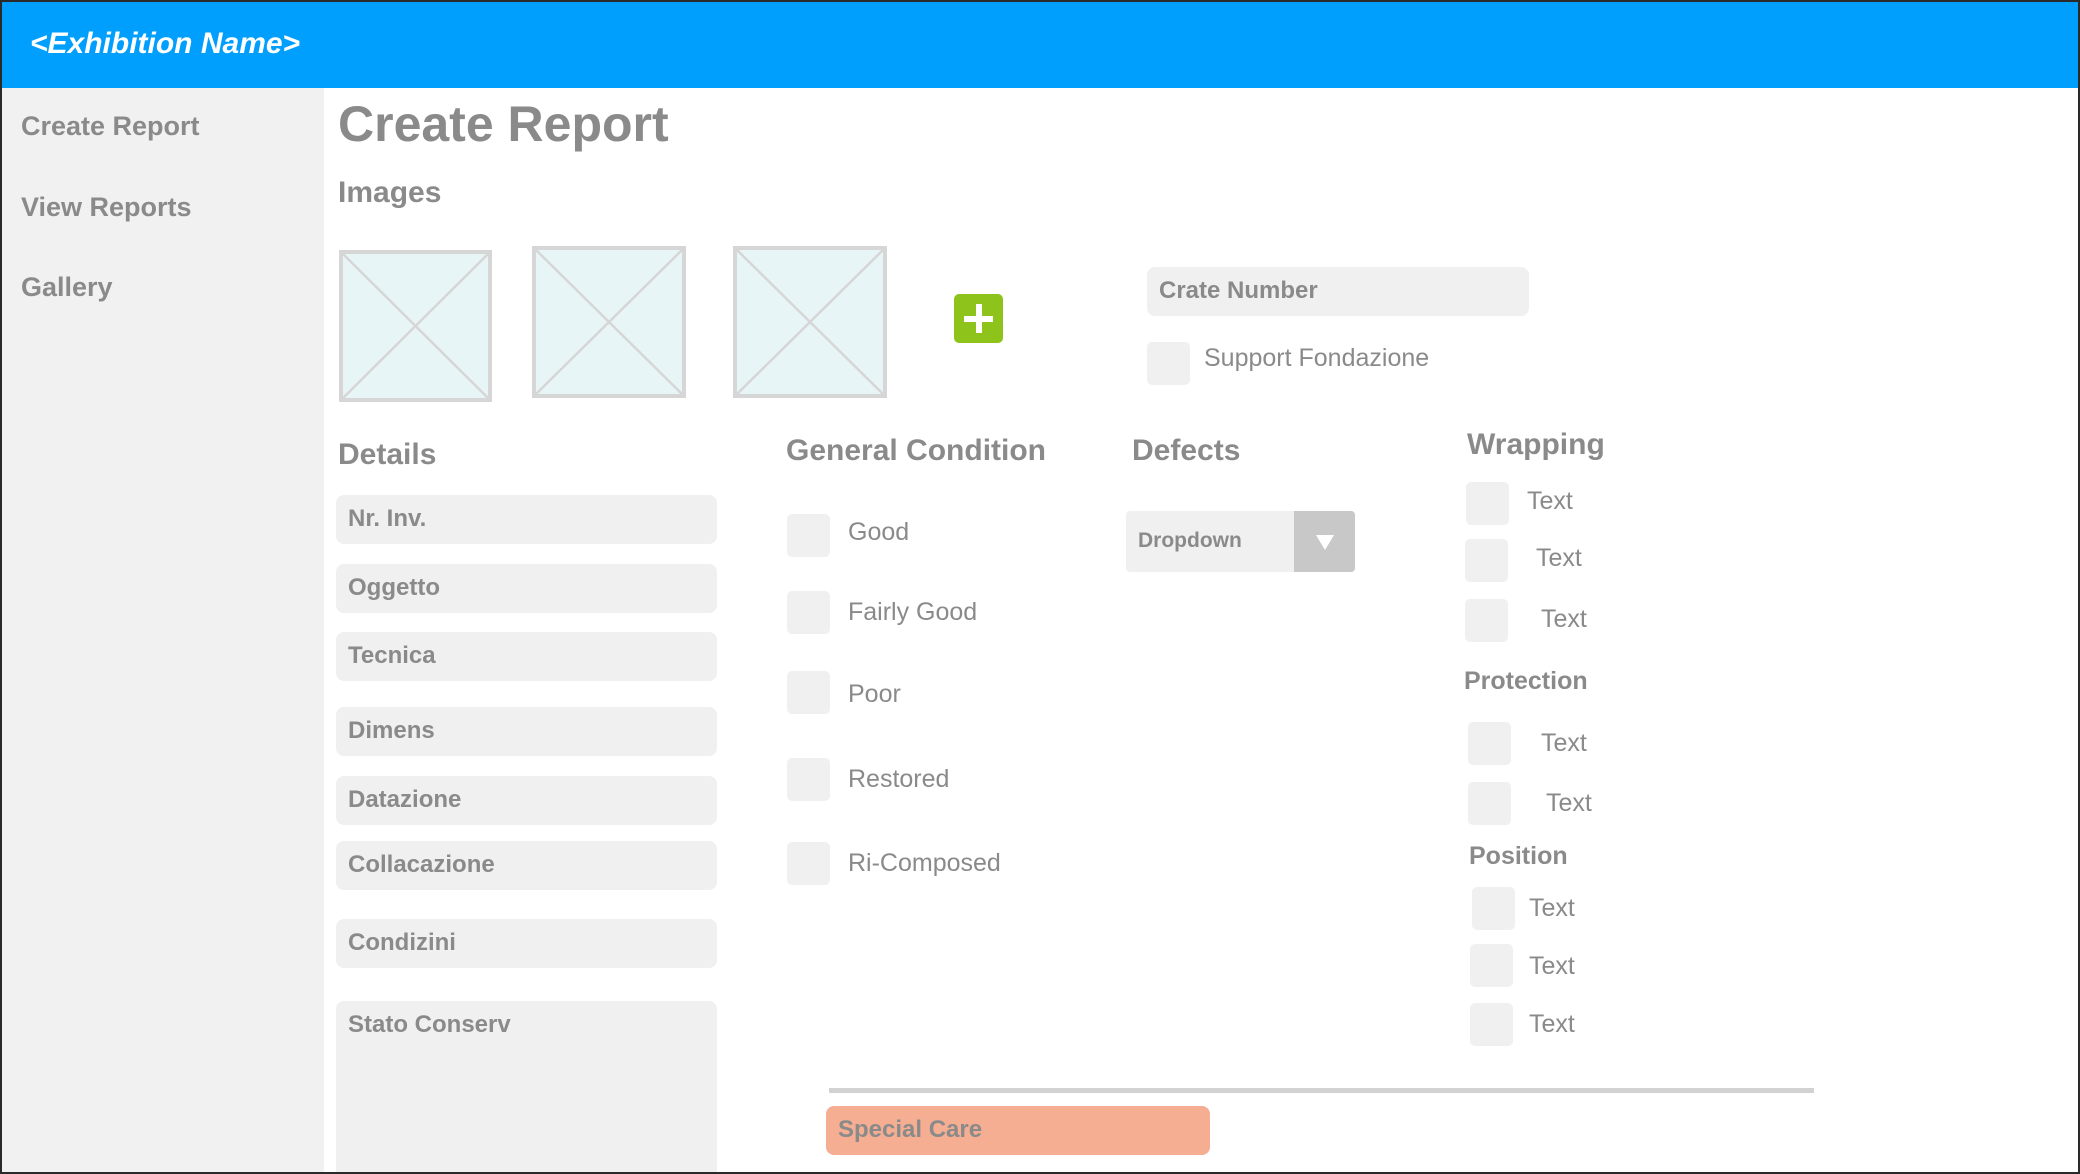 This screenshot has height=1174, width=2080. I want to click on page-title: Create Report, so click(503, 124).